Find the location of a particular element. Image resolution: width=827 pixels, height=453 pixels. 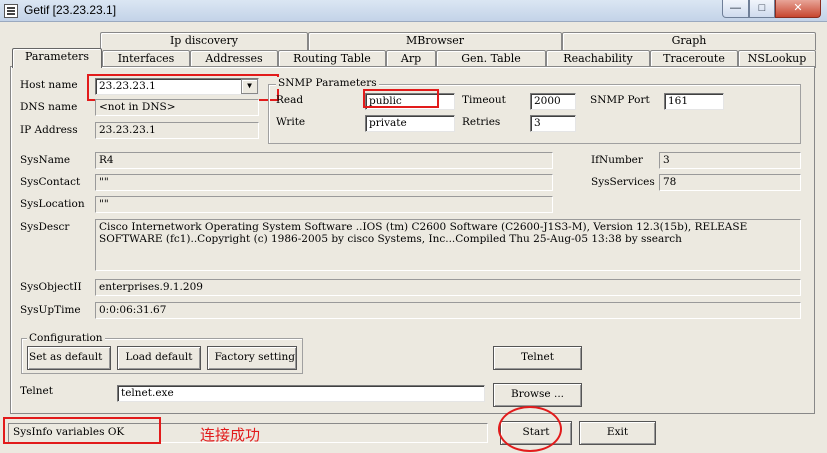

window-title: Getif [23.23.23.1] is located at coordinates (70, 10).